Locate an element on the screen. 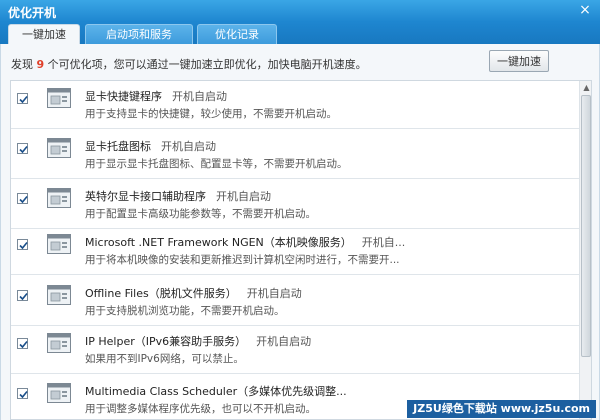 This screenshot has height=420, width=600. summary-prefix: 发现 is located at coordinates (24, 64).